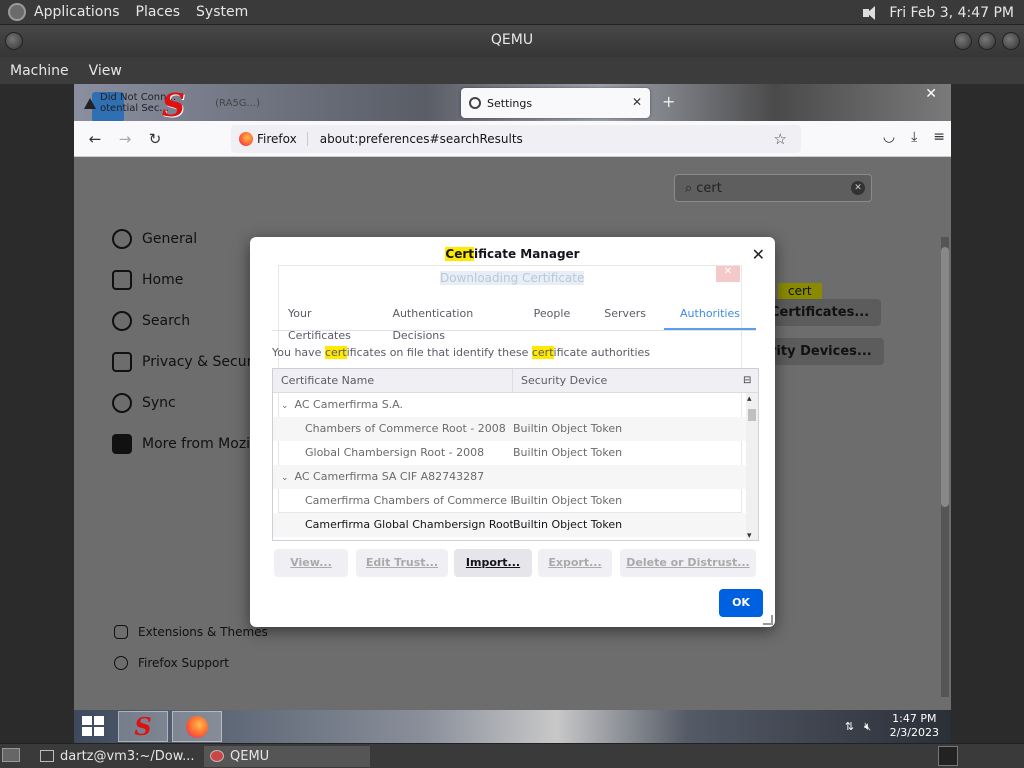  I want to click on close-window-icon: ✕, so click(931, 94).